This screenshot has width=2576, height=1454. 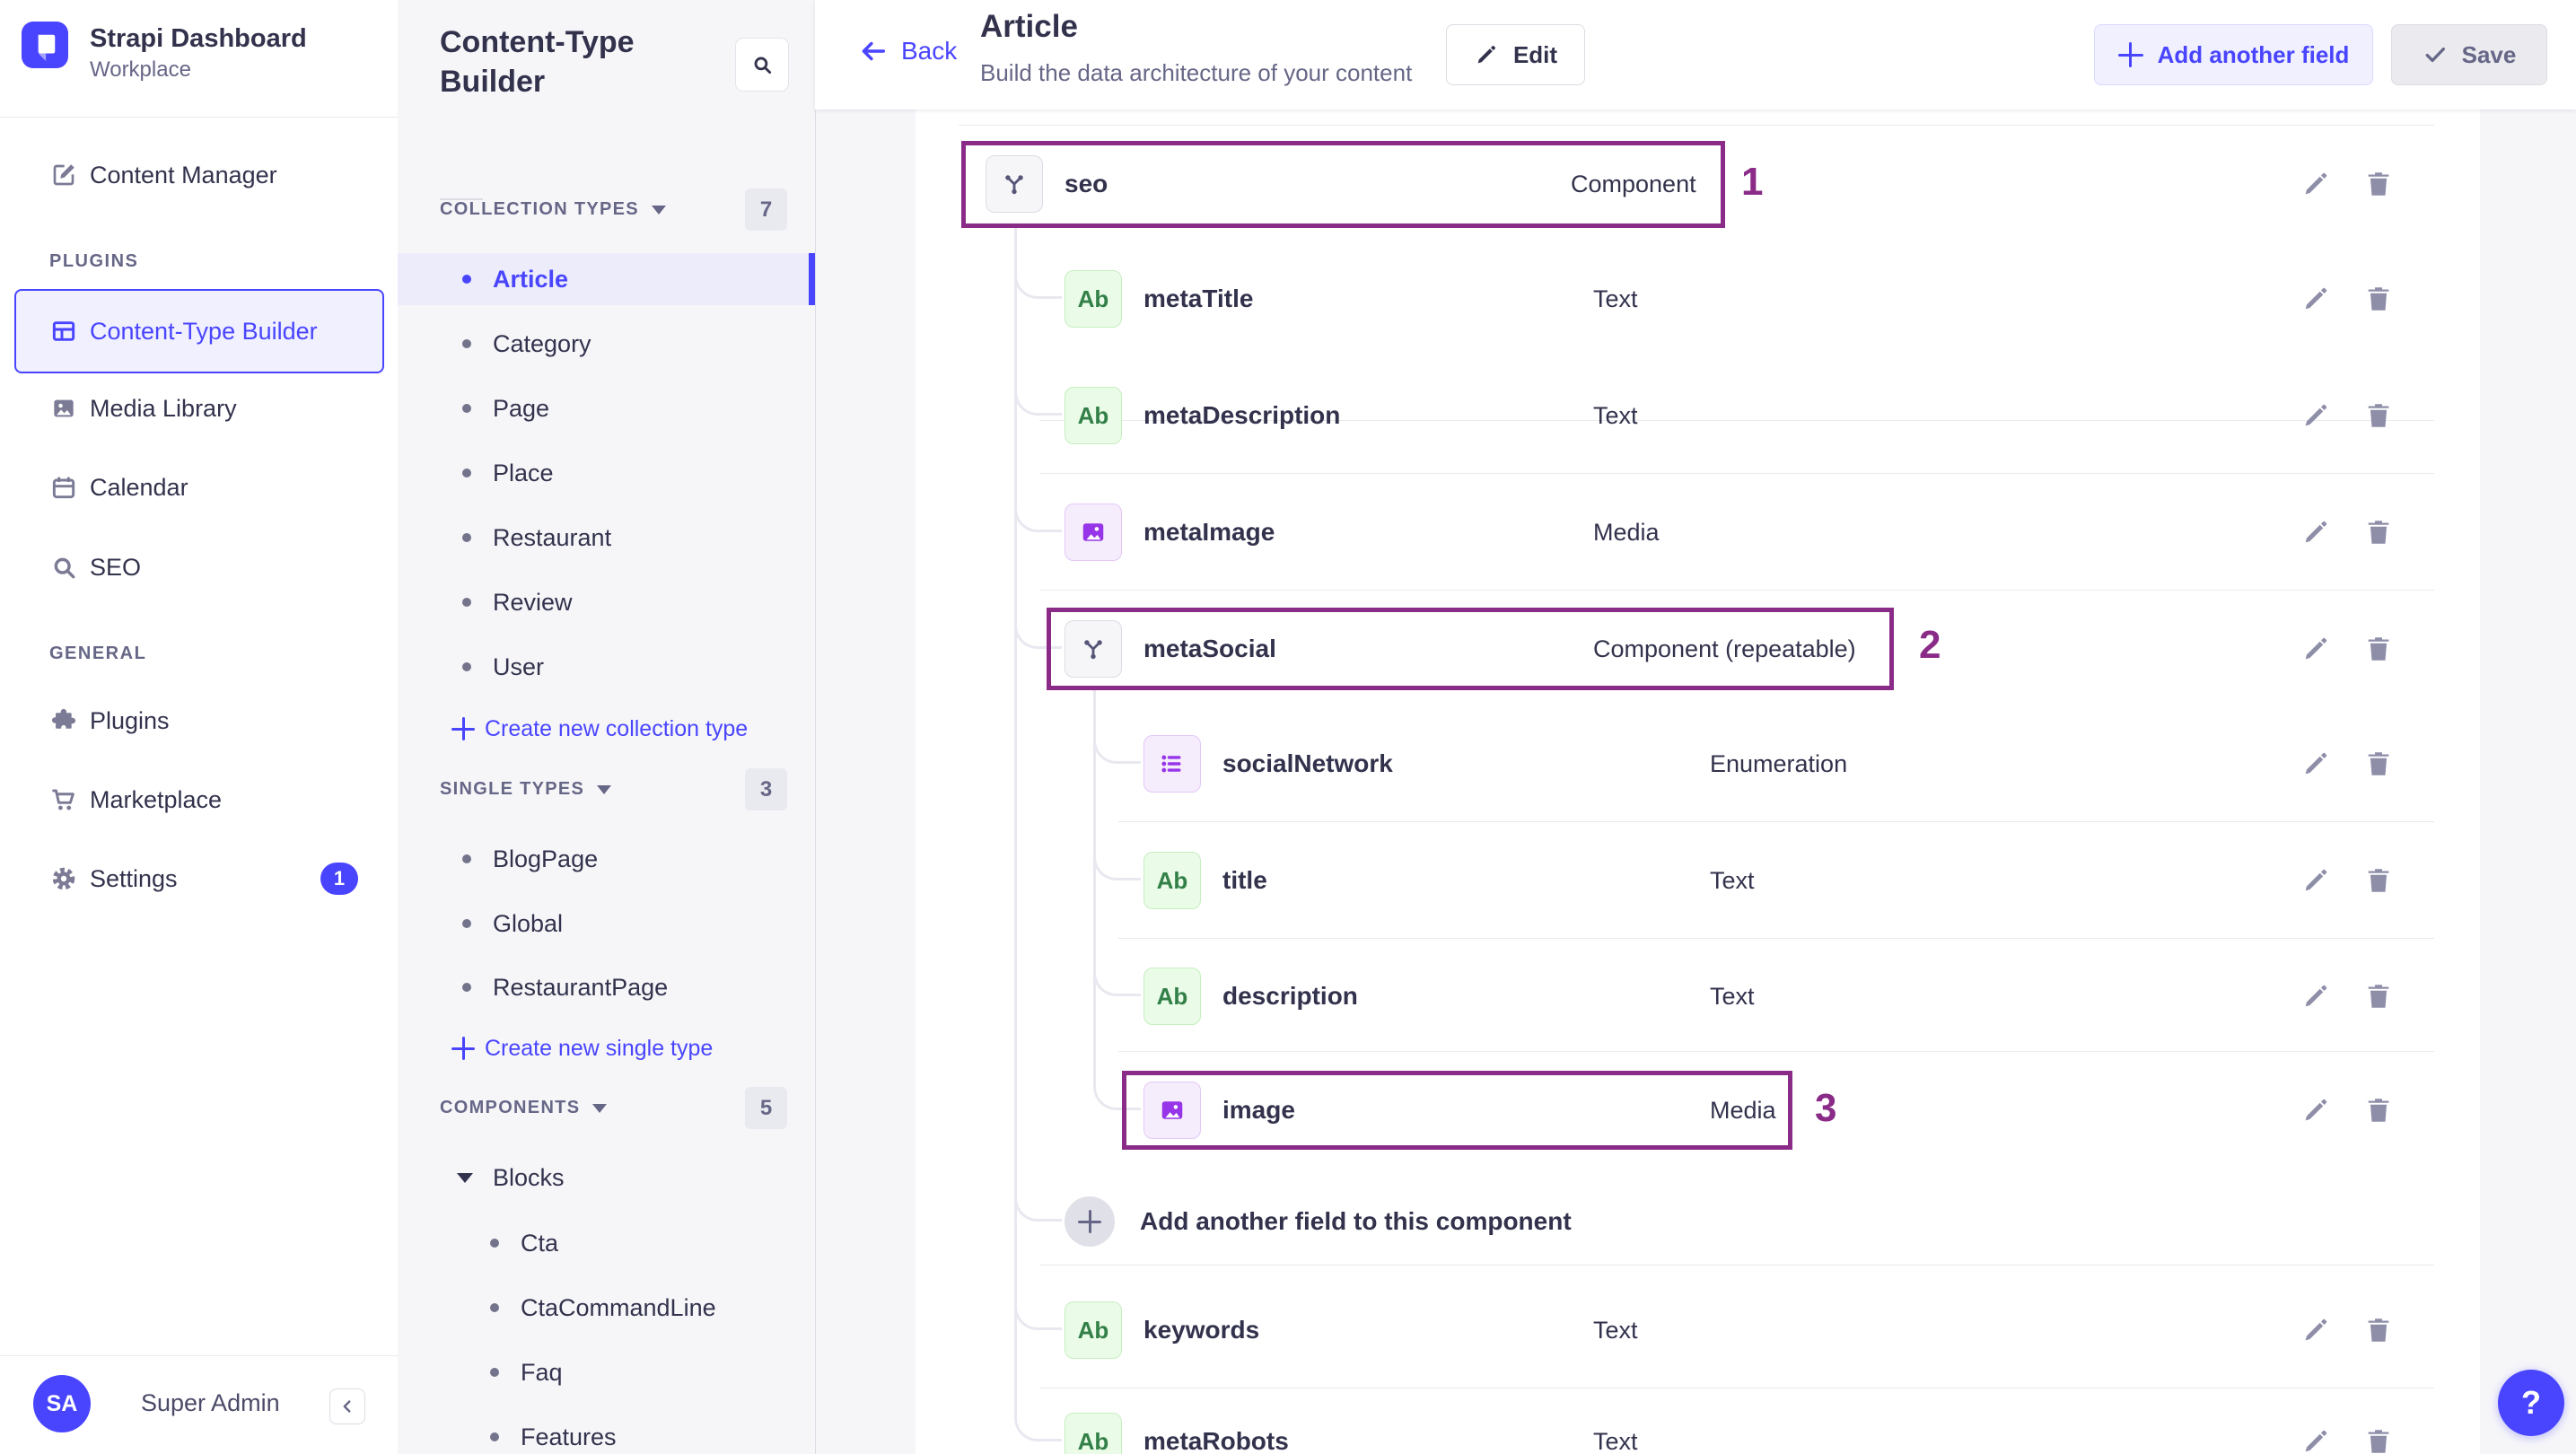 What do you see at coordinates (2233, 54) in the screenshot?
I see `add-another-field-button: Add another field` at bounding box center [2233, 54].